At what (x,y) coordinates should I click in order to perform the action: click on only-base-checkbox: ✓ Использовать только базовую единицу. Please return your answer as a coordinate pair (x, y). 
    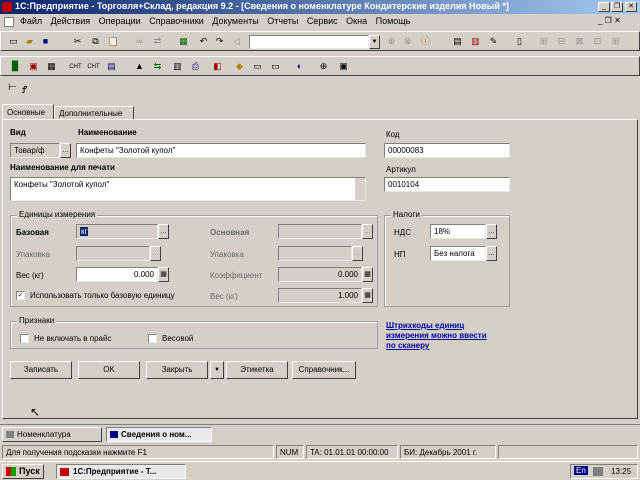
    Looking at the image, I should click on (95, 296).